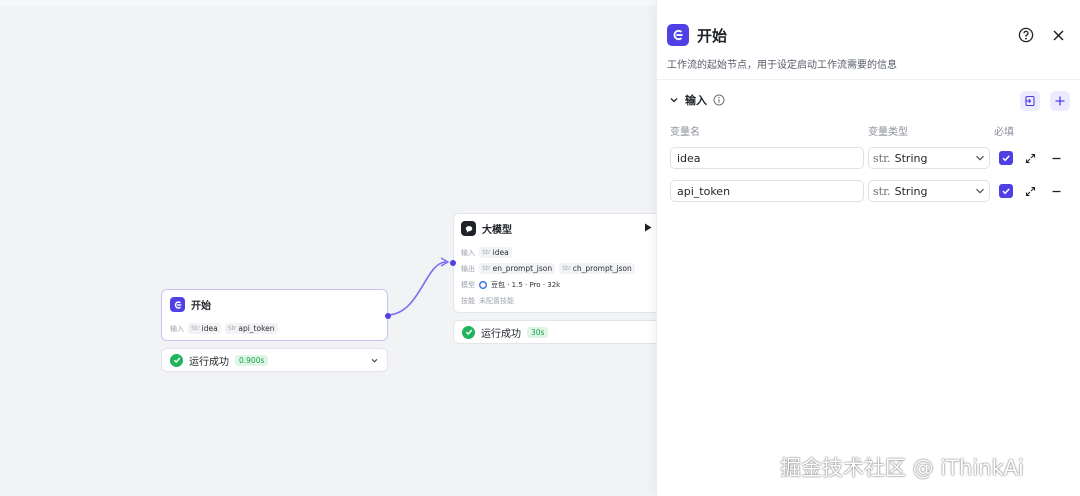  What do you see at coordinates (468, 268) in the screenshot?
I see `llm-output-label: 输出` at bounding box center [468, 268].